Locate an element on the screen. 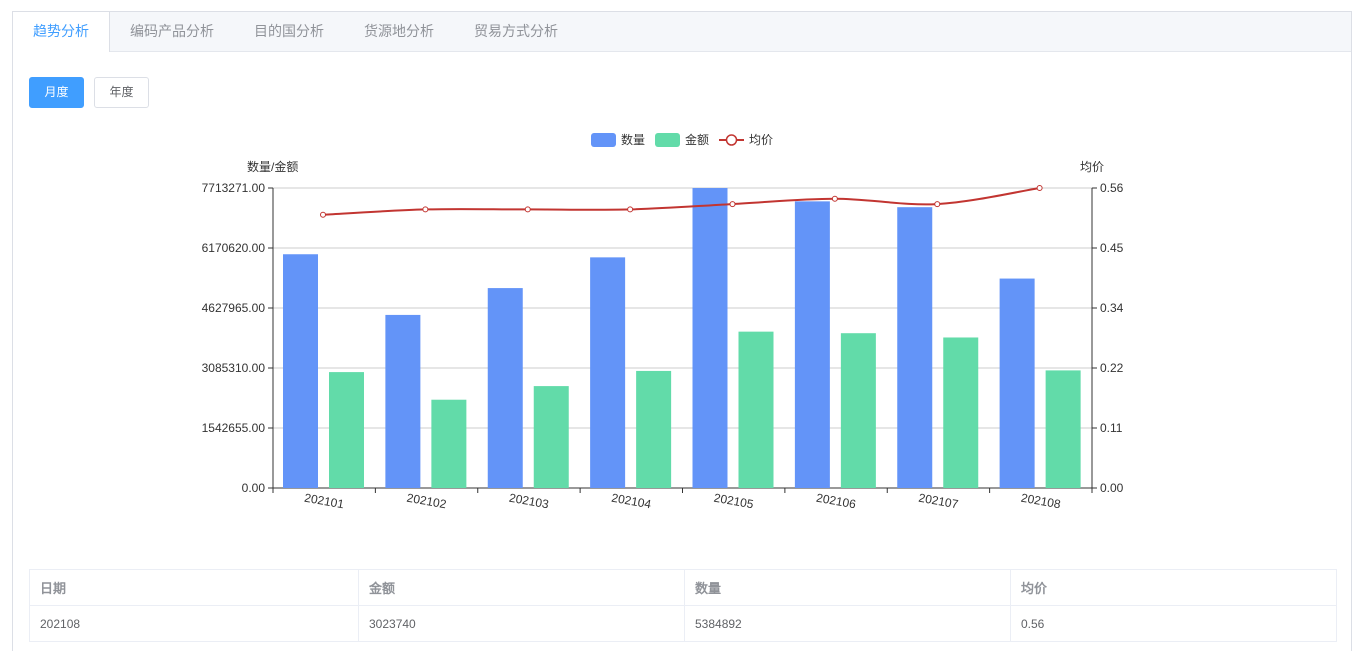 This screenshot has width=1368, height=651. column-header-amount: 金额 is located at coordinates (521, 587).